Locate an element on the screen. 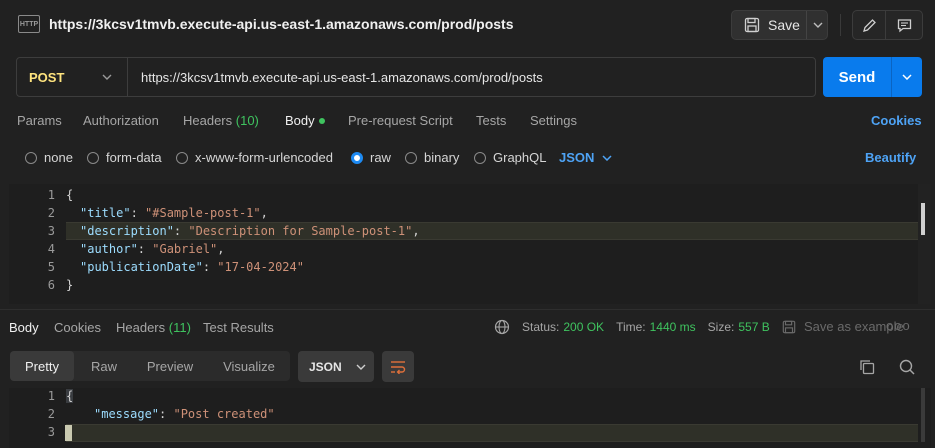 This screenshot has height=448, width=935. editor-scrollbar is located at coordinates (923, 219).